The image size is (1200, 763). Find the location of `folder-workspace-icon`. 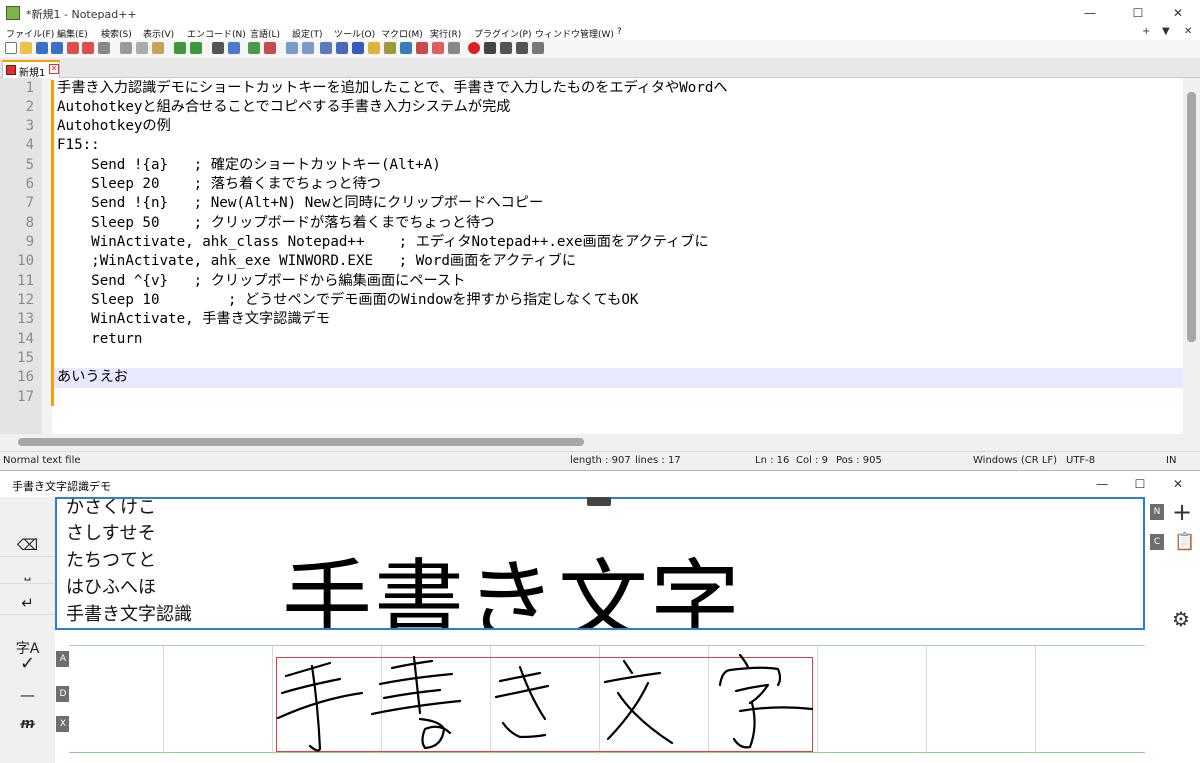

folder-workspace-icon is located at coordinates (422, 48).